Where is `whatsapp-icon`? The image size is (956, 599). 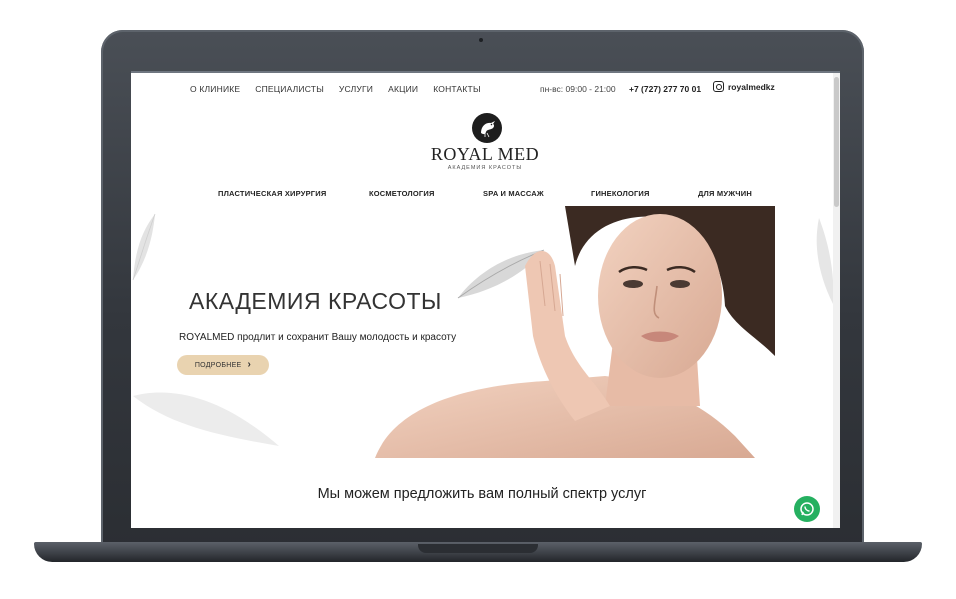 whatsapp-icon is located at coordinates (807, 509).